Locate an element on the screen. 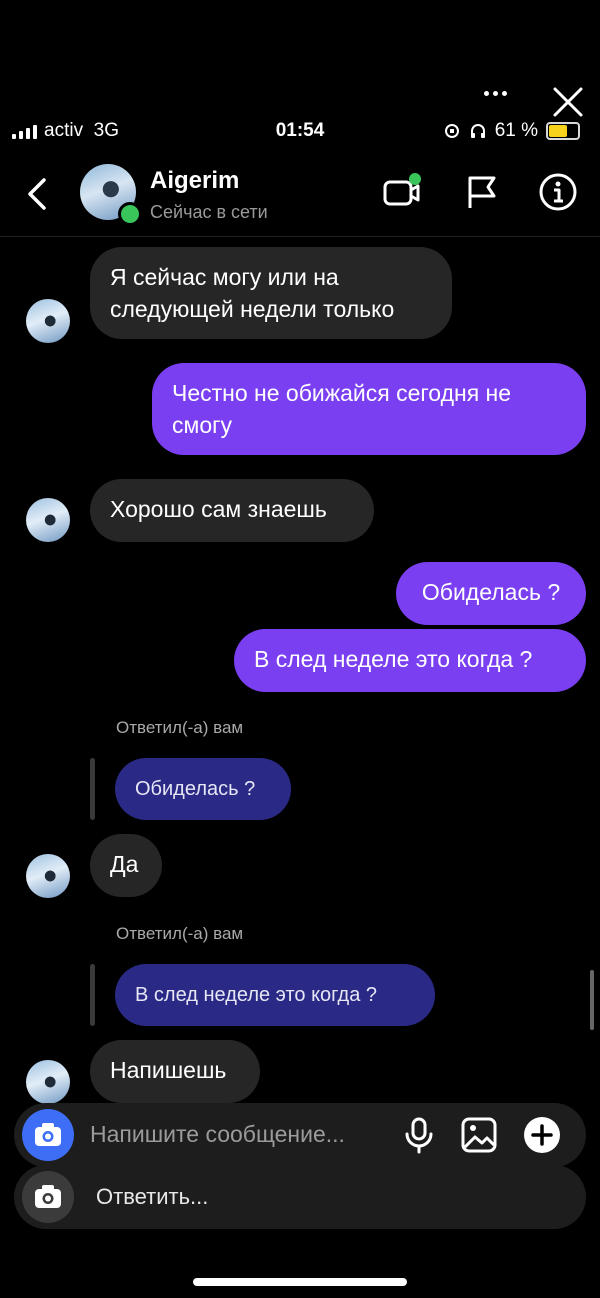 This screenshot has width=600, height=1298. message-bubble: Честно не обижайся сегодня не смогу is located at coordinates (369, 409).